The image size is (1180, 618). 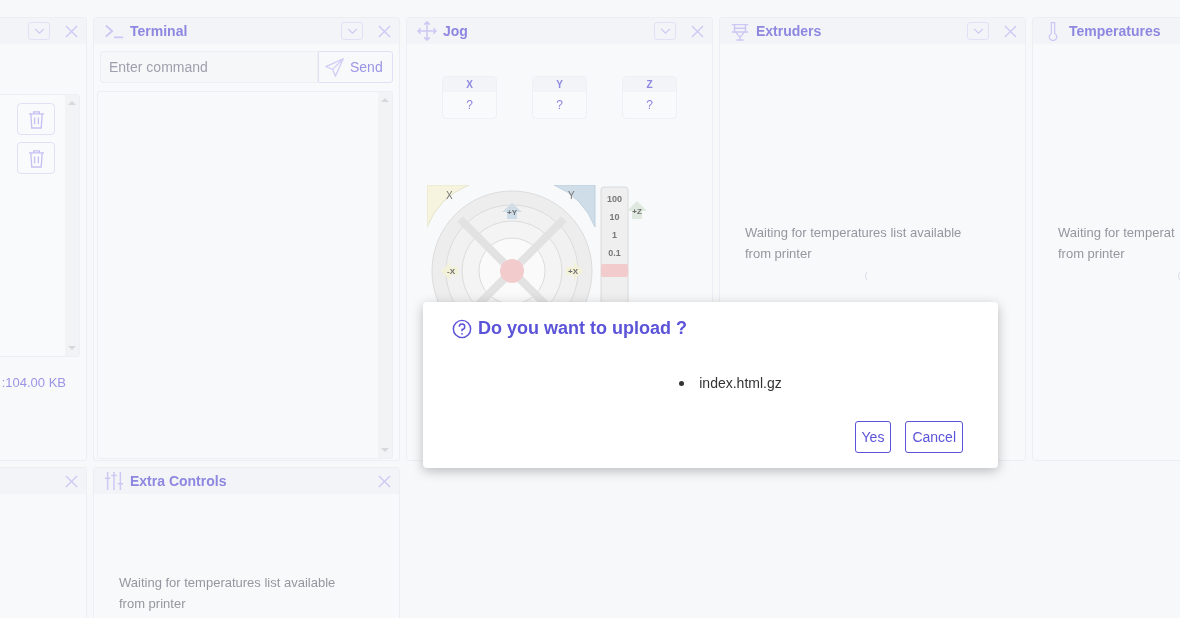 What do you see at coordinates (33, 382) in the screenshot?
I see `total-size-text: :104.00 KB` at bounding box center [33, 382].